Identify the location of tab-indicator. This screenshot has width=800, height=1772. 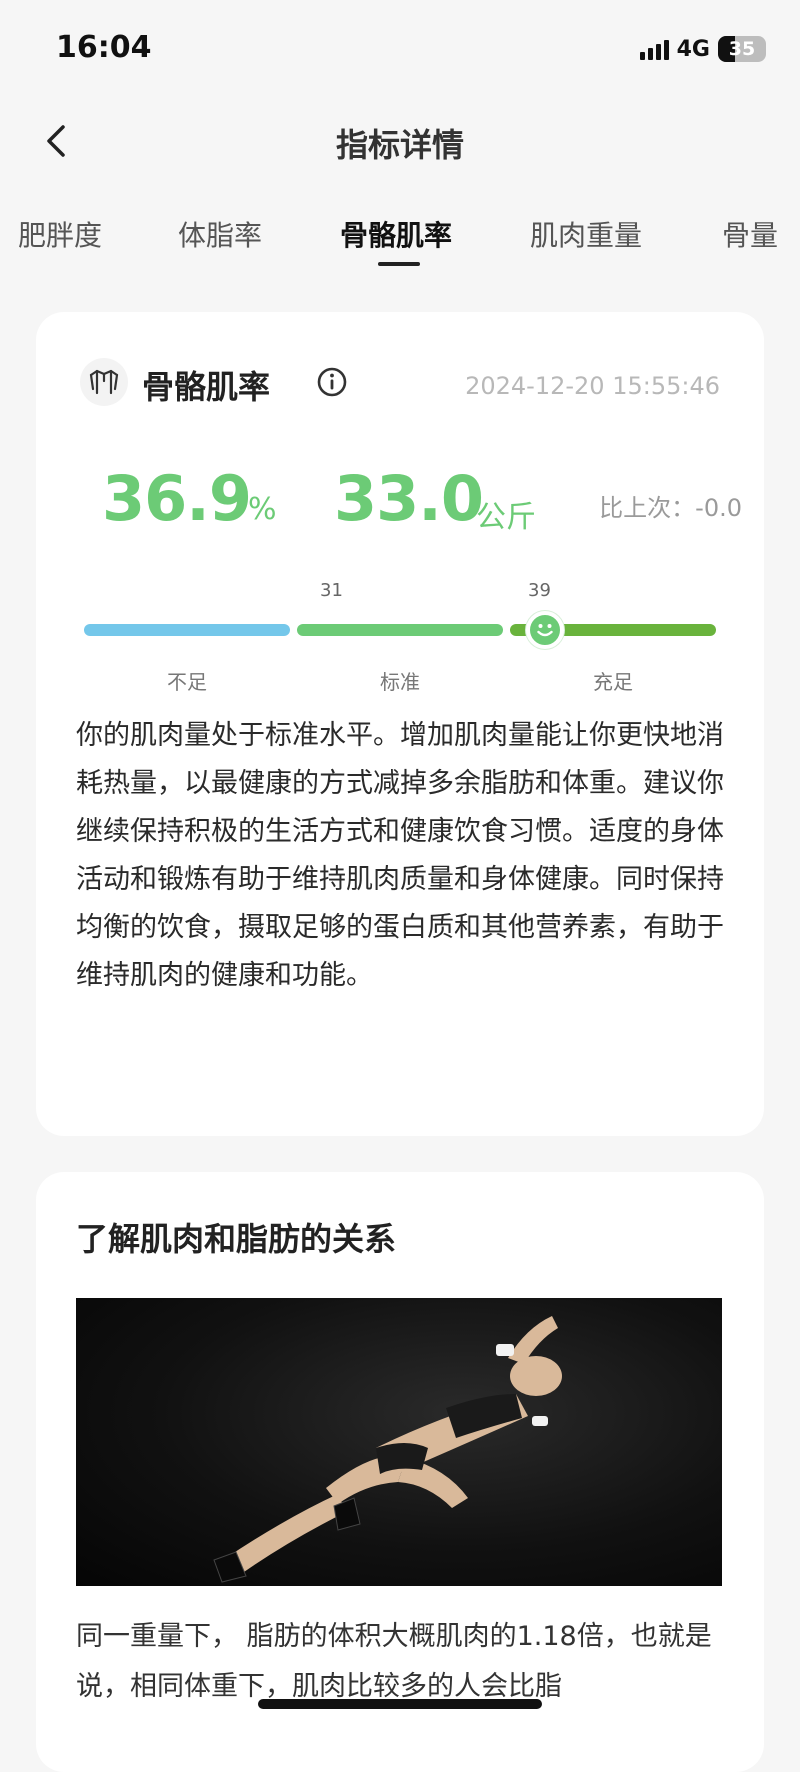
(399, 264).